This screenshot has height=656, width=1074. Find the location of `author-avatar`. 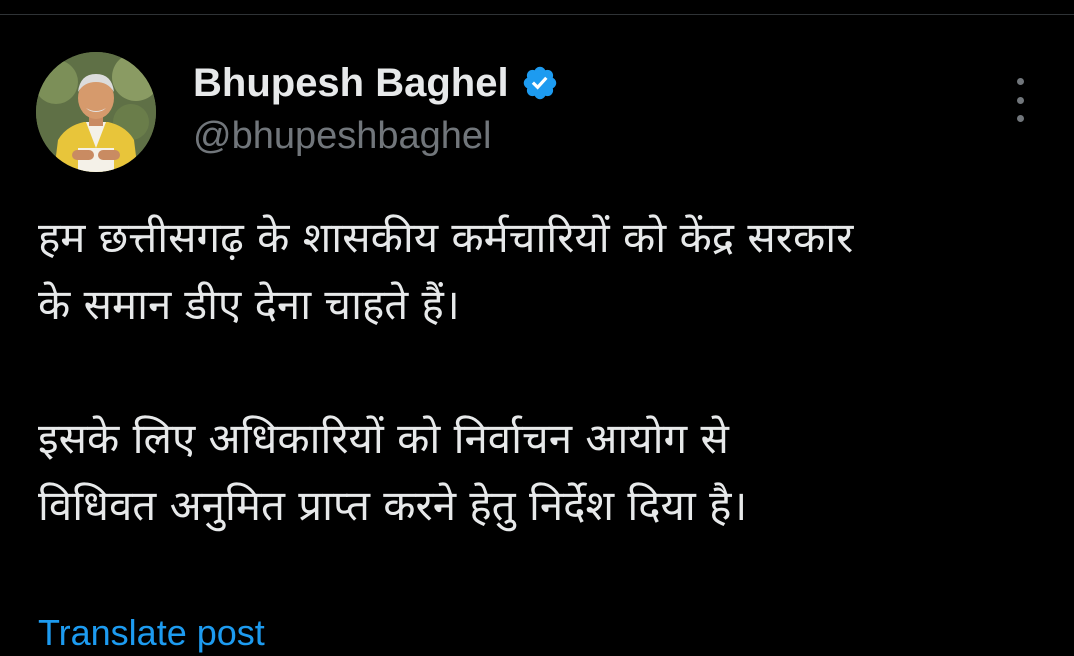

author-avatar is located at coordinates (96, 112).